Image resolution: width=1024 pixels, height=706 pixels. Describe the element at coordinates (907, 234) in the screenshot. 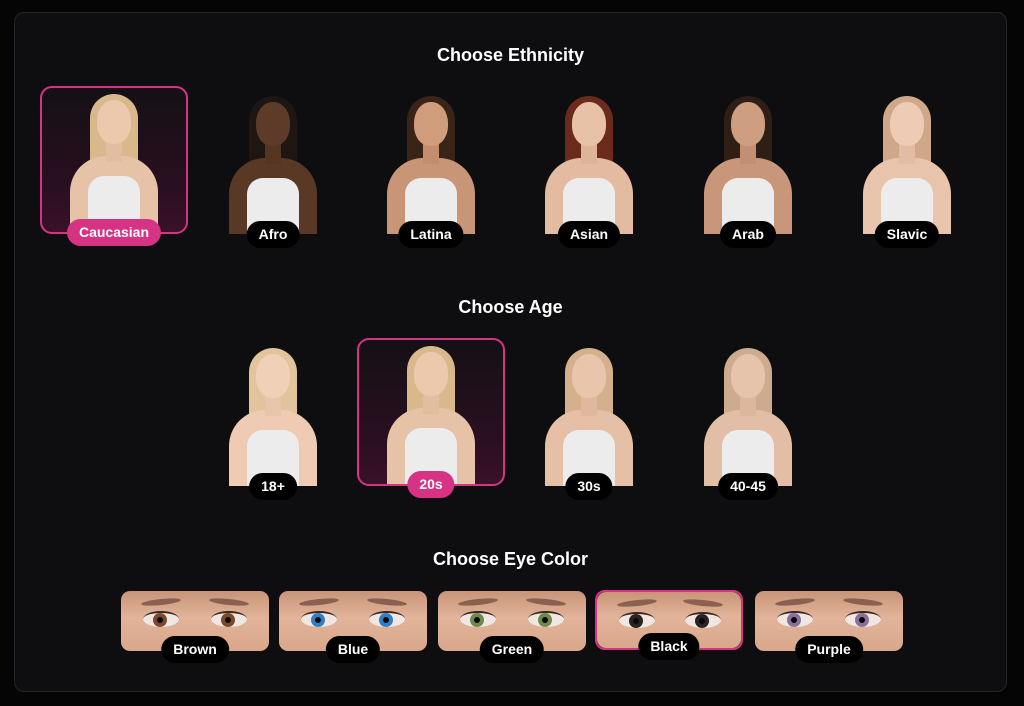

I see `option-label: Slavic` at that location.